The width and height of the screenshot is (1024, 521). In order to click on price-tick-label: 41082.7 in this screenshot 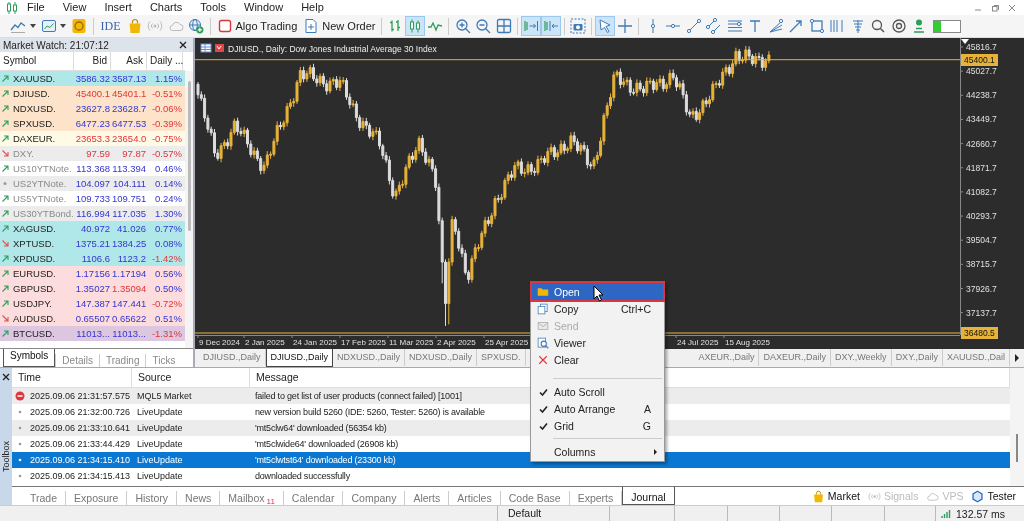, I will do `click(981, 191)`.